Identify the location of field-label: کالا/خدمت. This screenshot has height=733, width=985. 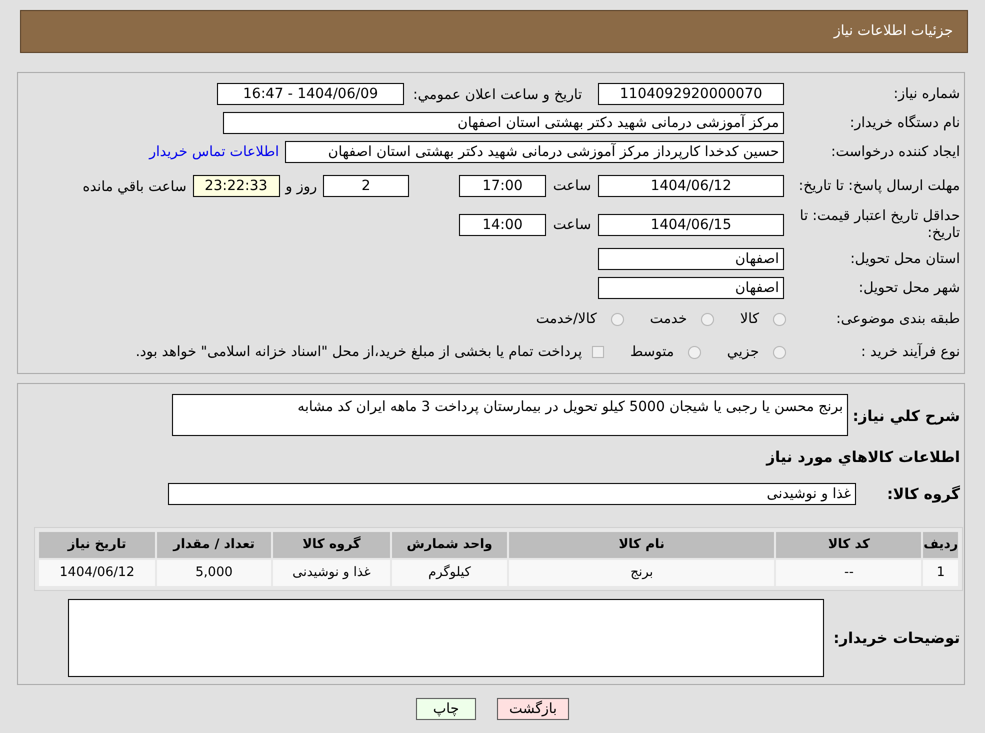
(566, 319).